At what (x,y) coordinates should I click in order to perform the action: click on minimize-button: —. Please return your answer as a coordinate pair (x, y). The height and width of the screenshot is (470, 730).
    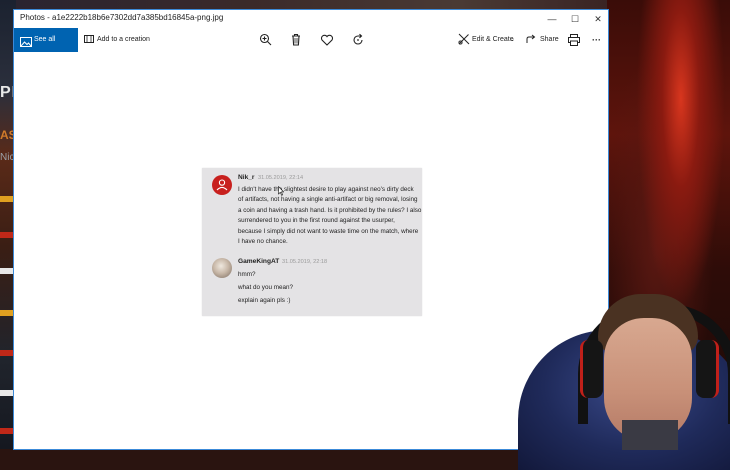
    Looking at the image, I should click on (552, 19).